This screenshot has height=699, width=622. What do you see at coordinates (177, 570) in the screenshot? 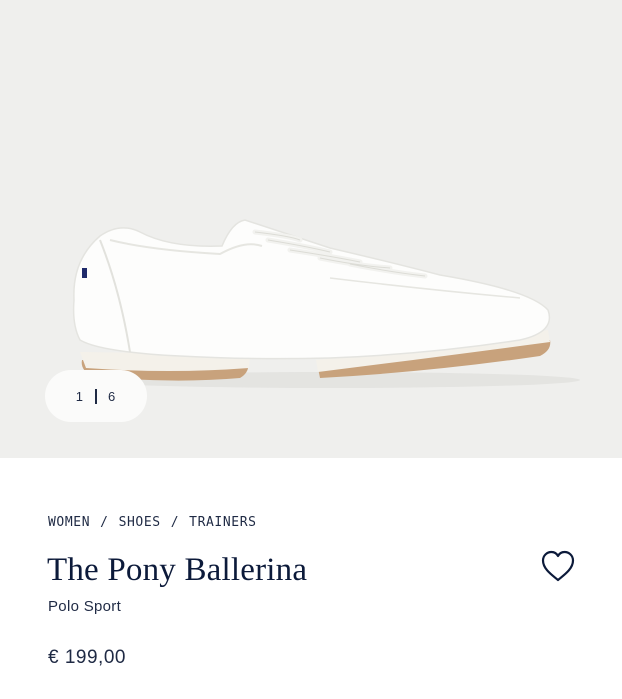
I see `product-title: The Pony Ballerina` at bounding box center [177, 570].